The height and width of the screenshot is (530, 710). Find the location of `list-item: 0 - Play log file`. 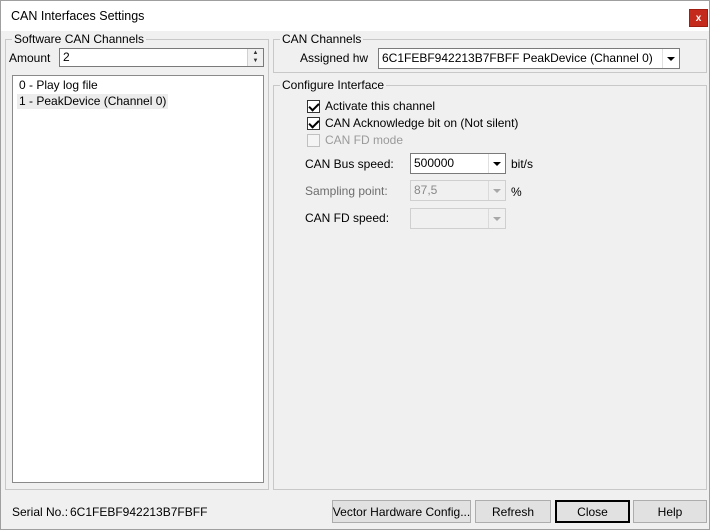

list-item: 0 - Play log file is located at coordinates (58, 85).